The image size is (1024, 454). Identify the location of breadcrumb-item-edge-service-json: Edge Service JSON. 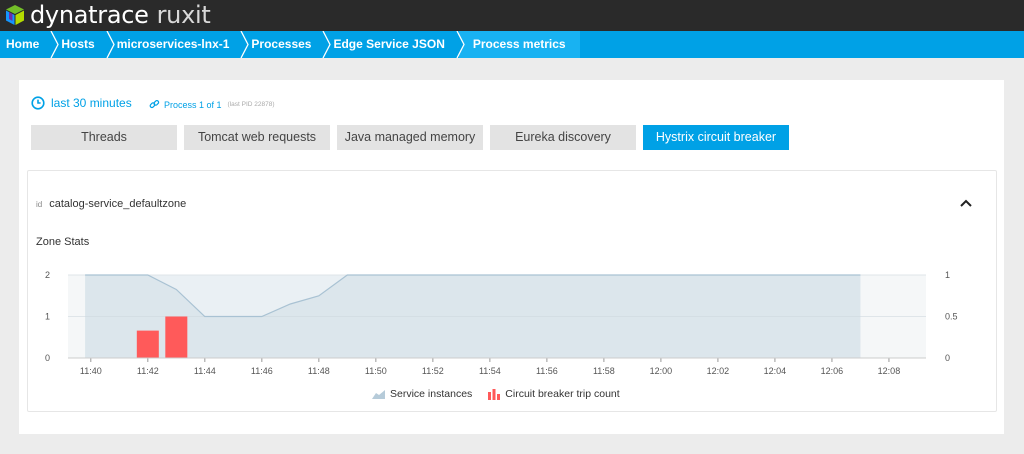
(395, 44).